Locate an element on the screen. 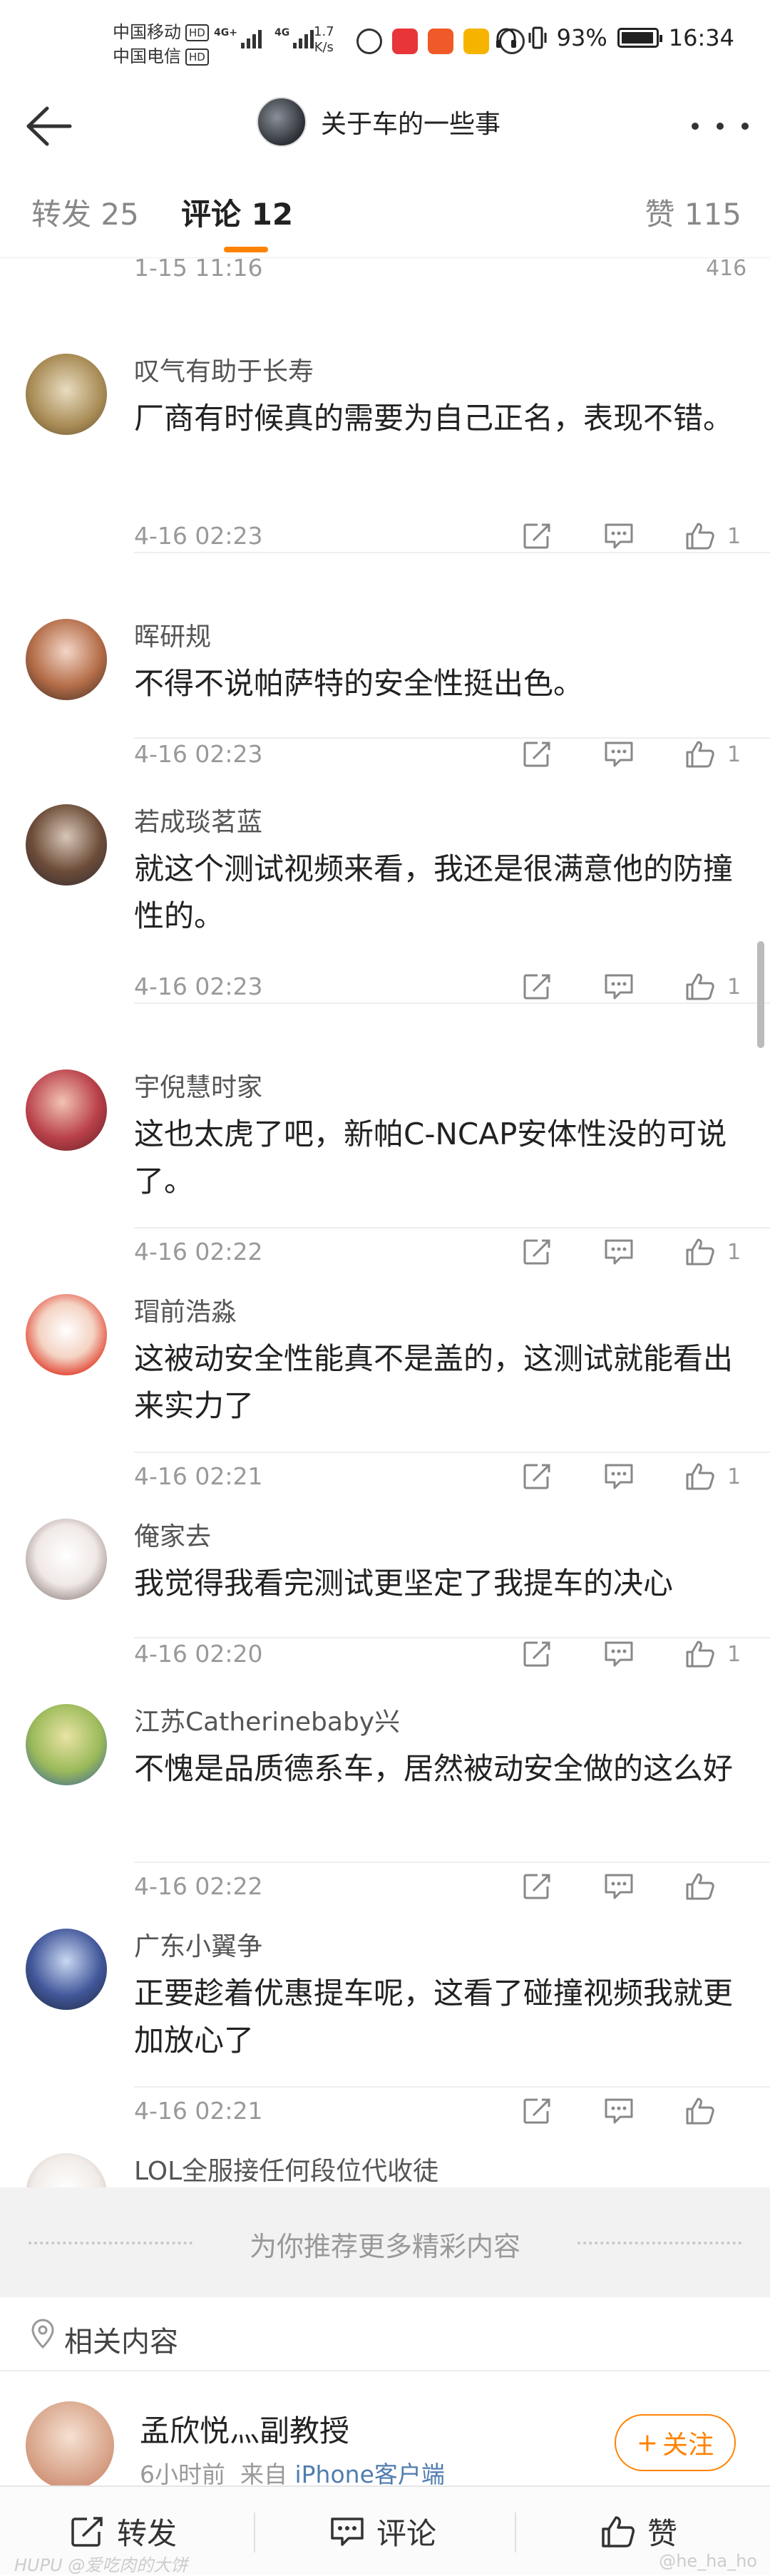 The image size is (770, 2576). commenter-name: 晖研规 is located at coordinates (172, 637).